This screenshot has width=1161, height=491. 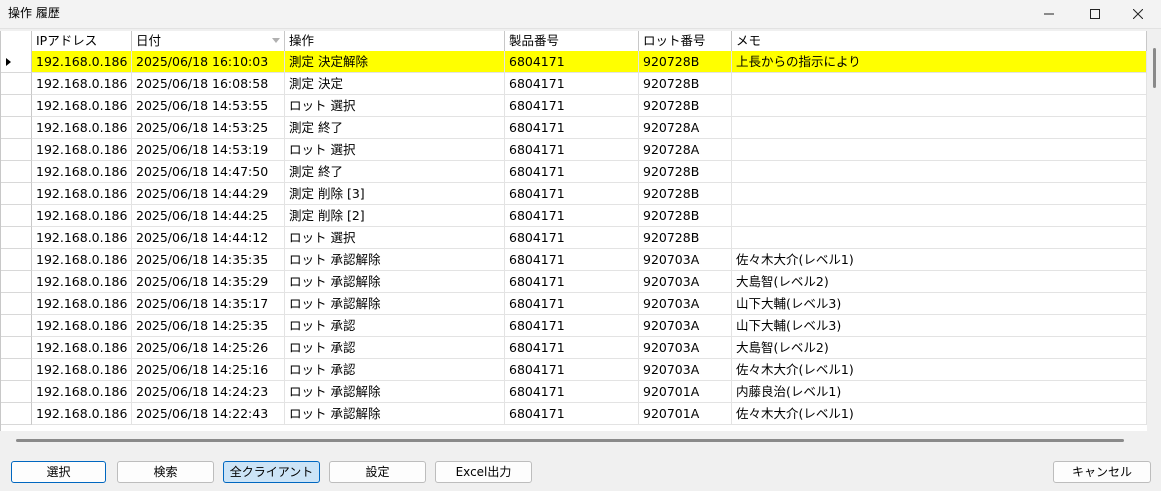 I want to click on column-header-product-number: 製品番号, so click(x=572, y=41).